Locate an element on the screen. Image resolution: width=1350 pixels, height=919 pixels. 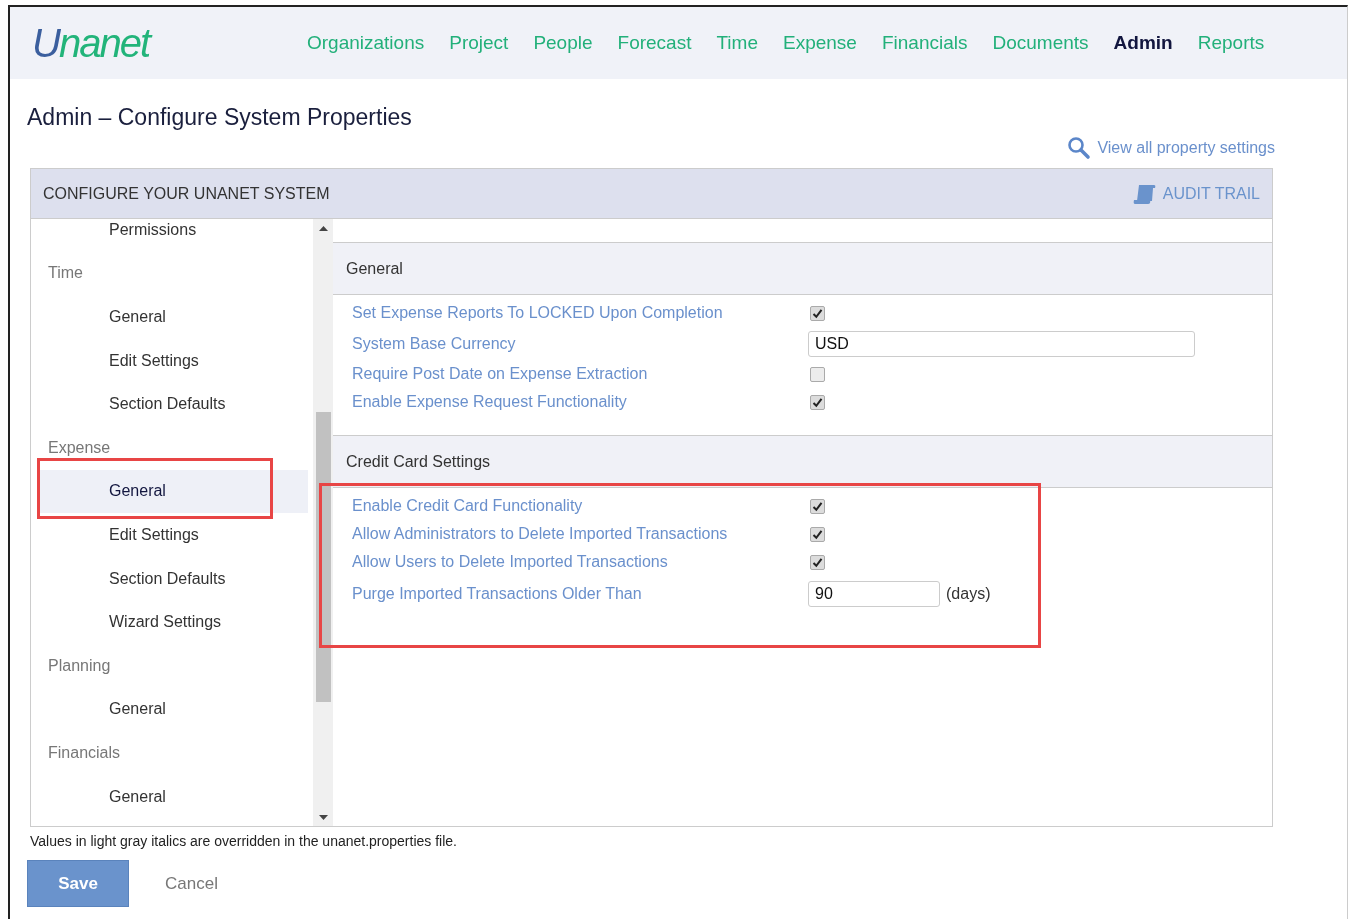
view-all-link: View all property settings is located at coordinates (1171, 148).